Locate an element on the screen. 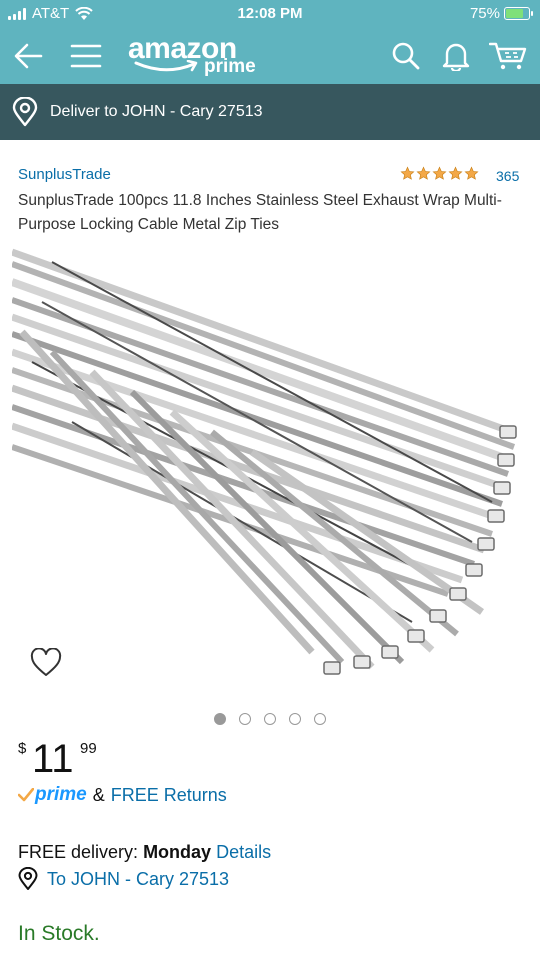 This screenshot has width=540, height=960. clock: 12:08 PM is located at coordinates (270, 13).